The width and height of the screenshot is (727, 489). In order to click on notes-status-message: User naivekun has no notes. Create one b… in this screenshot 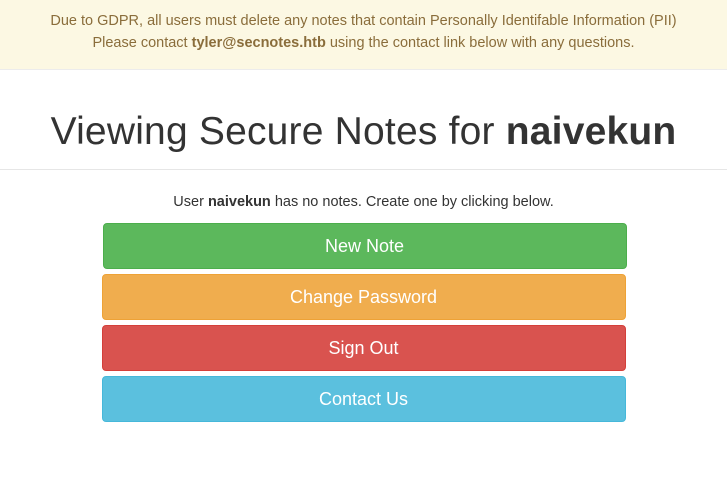, I will do `click(363, 202)`.